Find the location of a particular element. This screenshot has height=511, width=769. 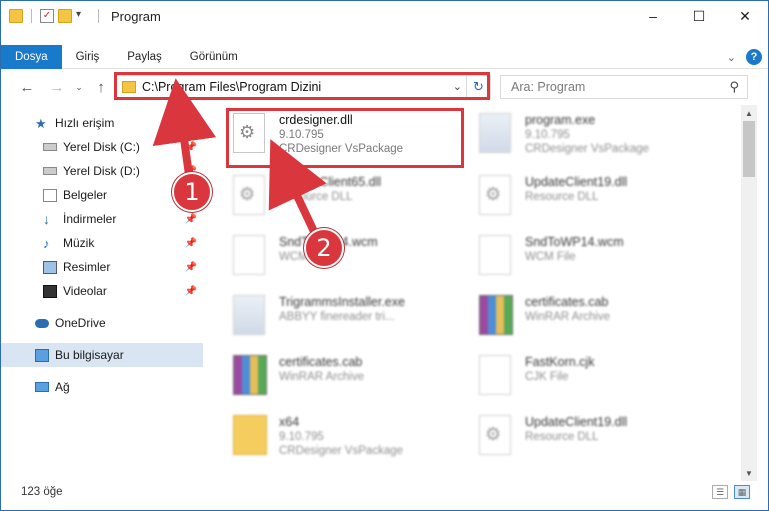

window-title: Program is located at coordinates (136, 16).